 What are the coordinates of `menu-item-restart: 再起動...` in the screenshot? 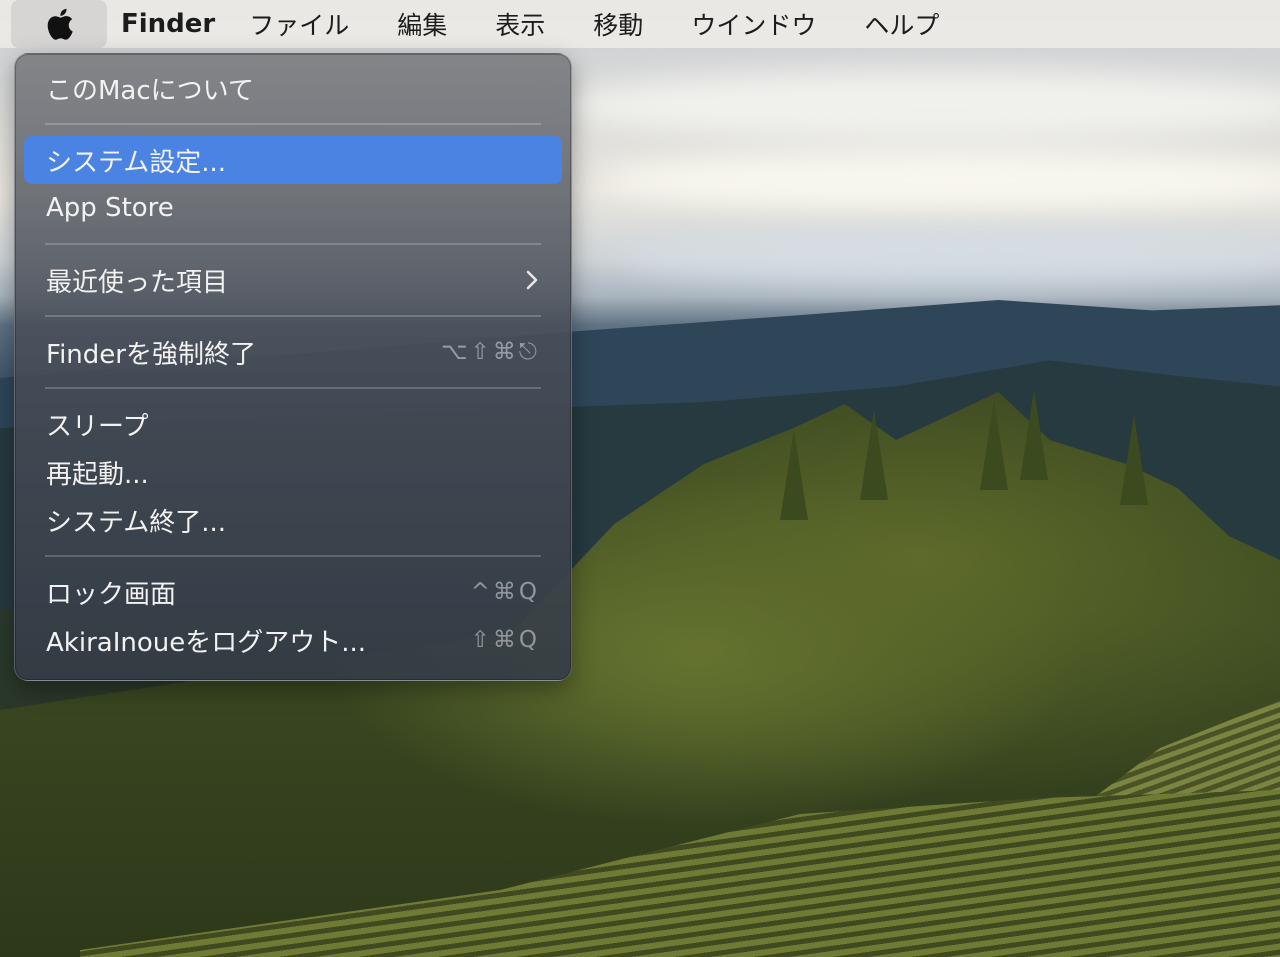 It's located at (293, 472).